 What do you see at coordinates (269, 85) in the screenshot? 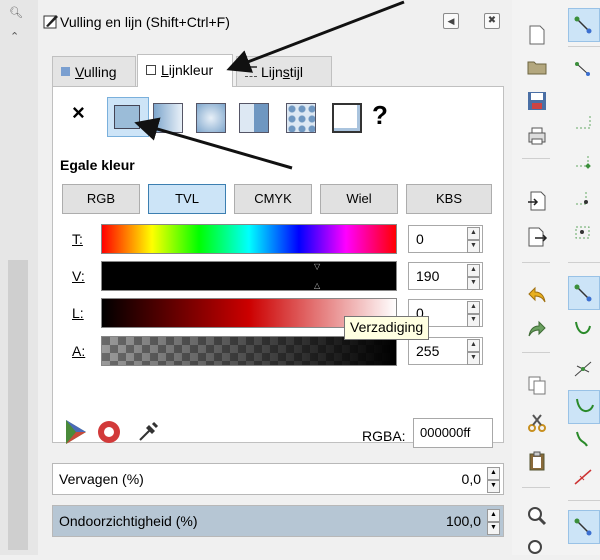
I see `annotation-arrows` at bounding box center [269, 85].